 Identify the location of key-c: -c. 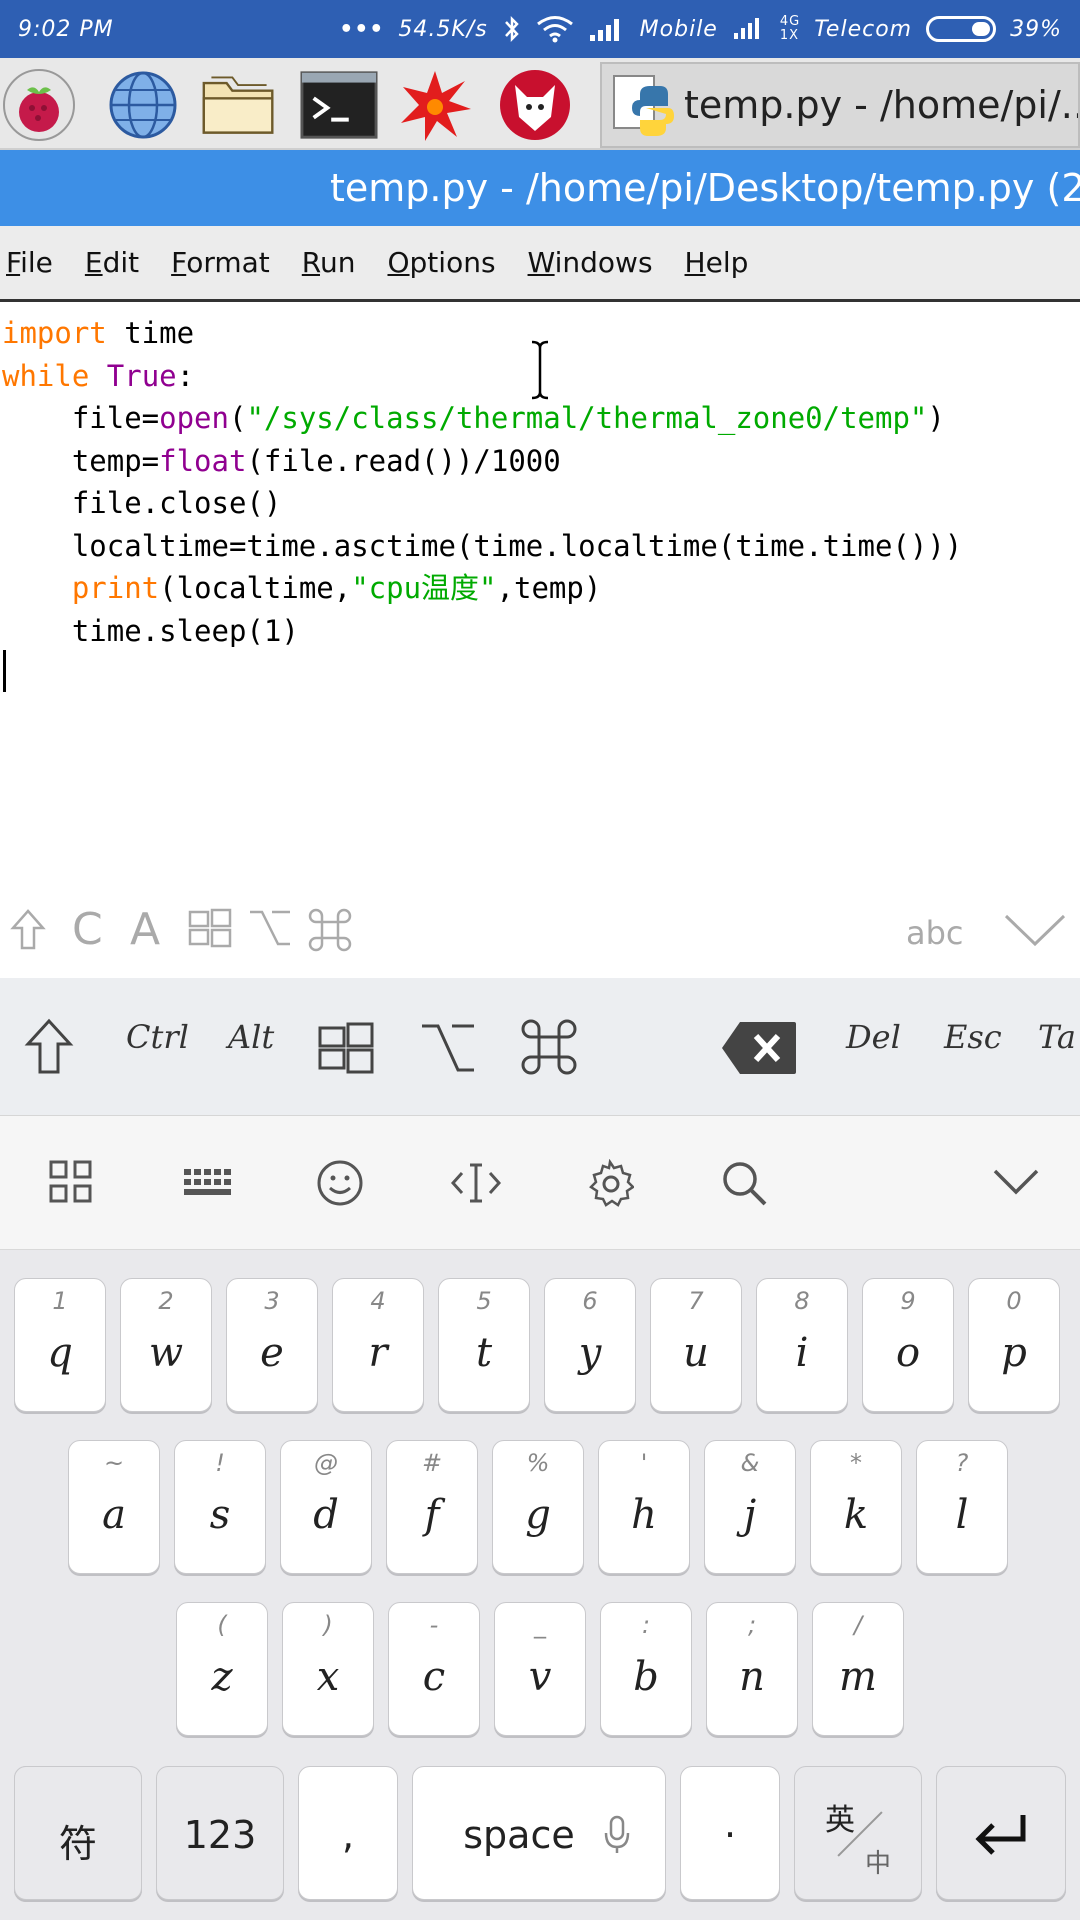
(434, 1669).